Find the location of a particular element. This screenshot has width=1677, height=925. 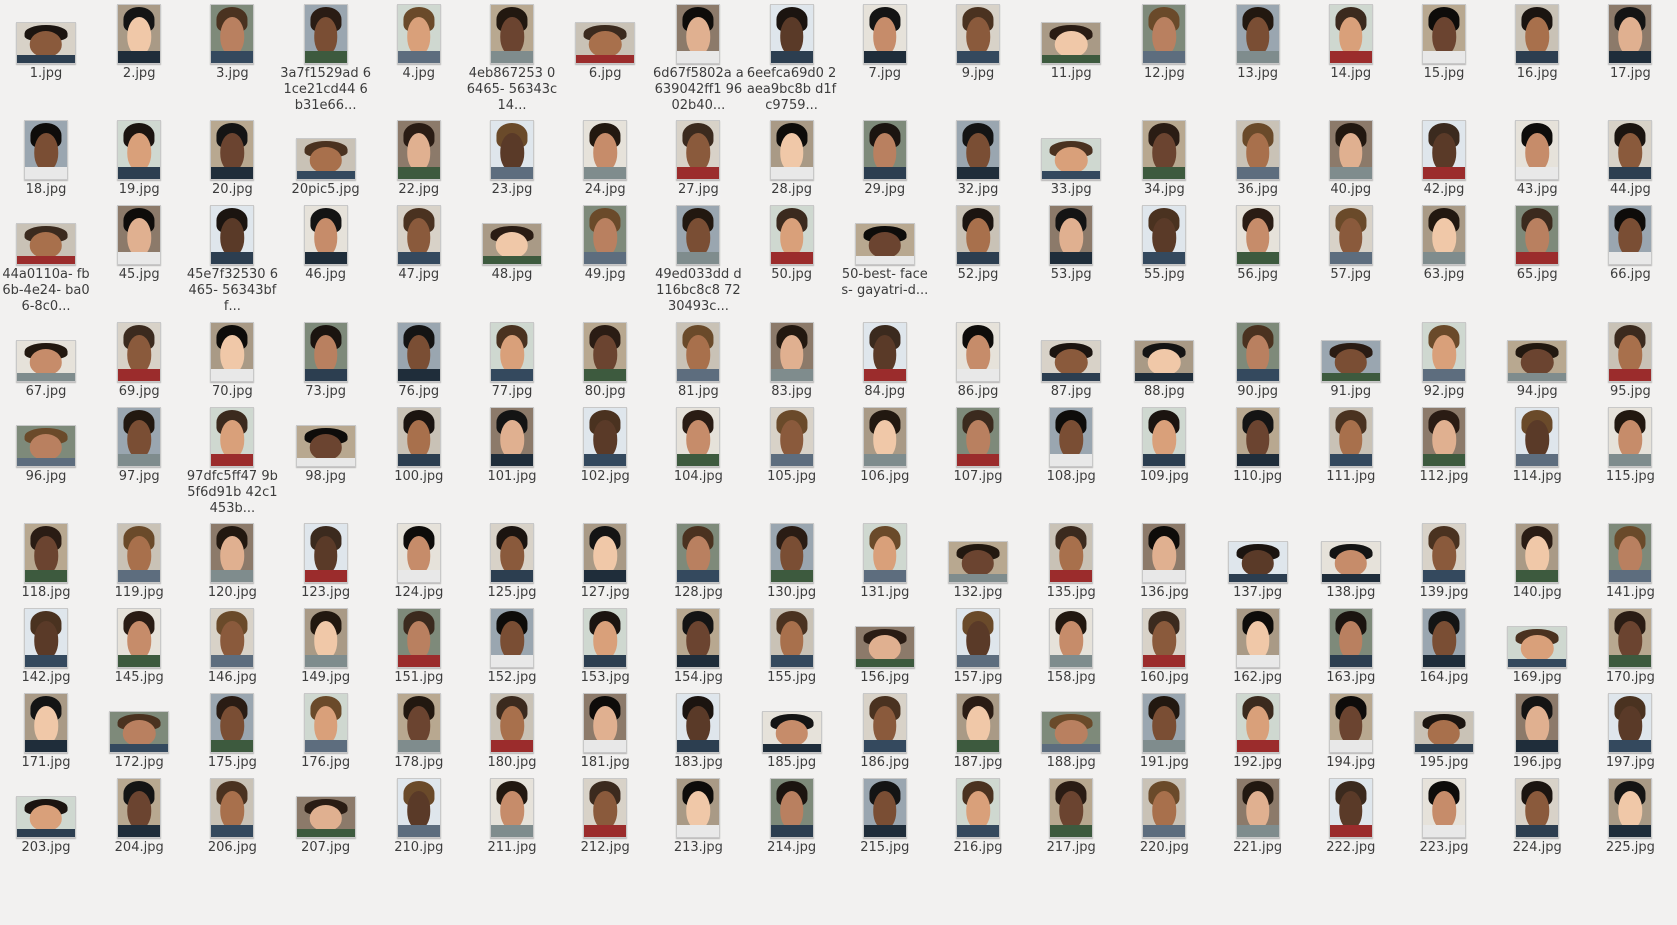

file-item: 50.jpg is located at coordinates (792, 260).